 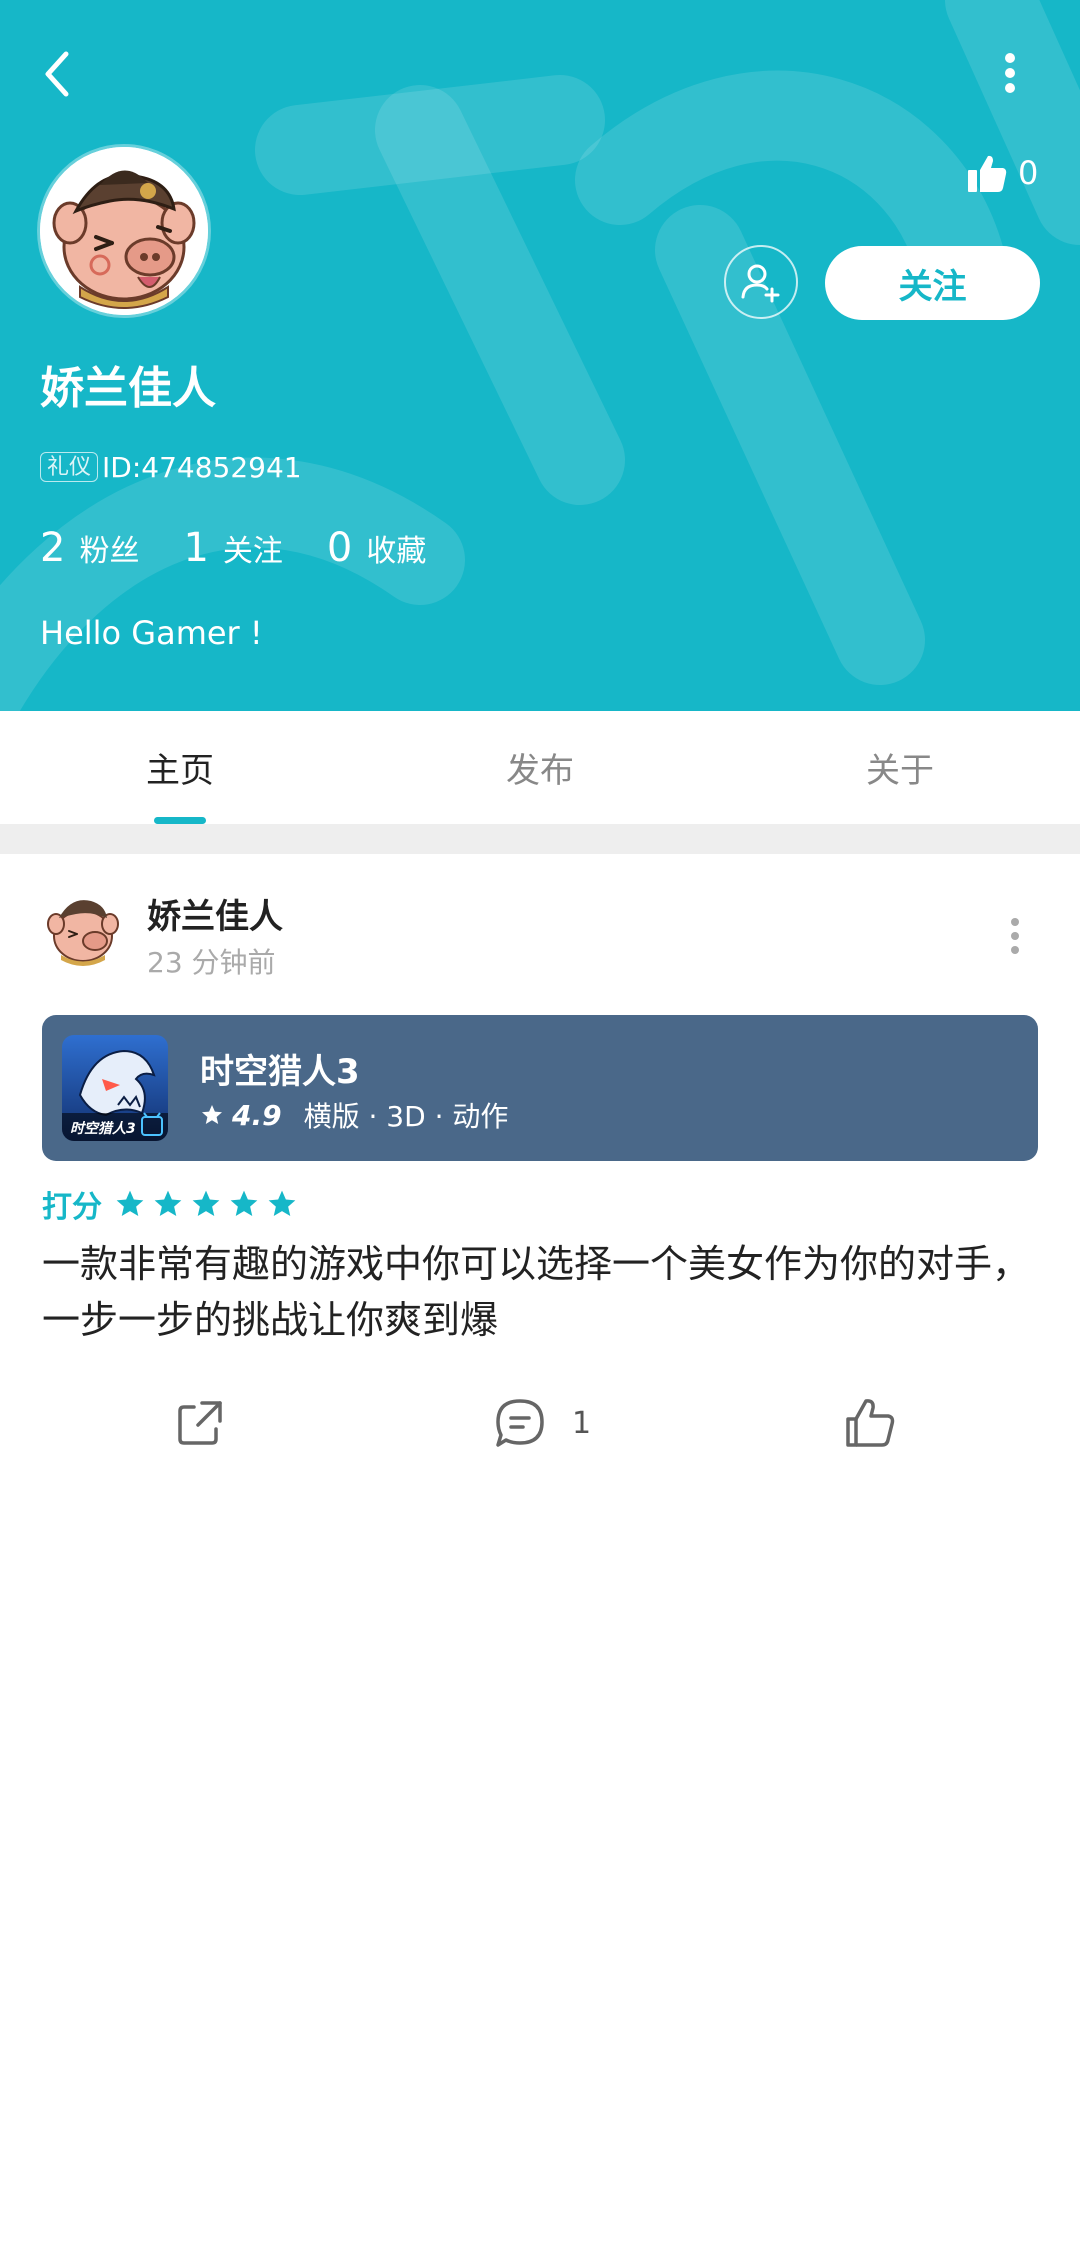 I want to click on tab-label: 发布, so click(x=540, y=771).